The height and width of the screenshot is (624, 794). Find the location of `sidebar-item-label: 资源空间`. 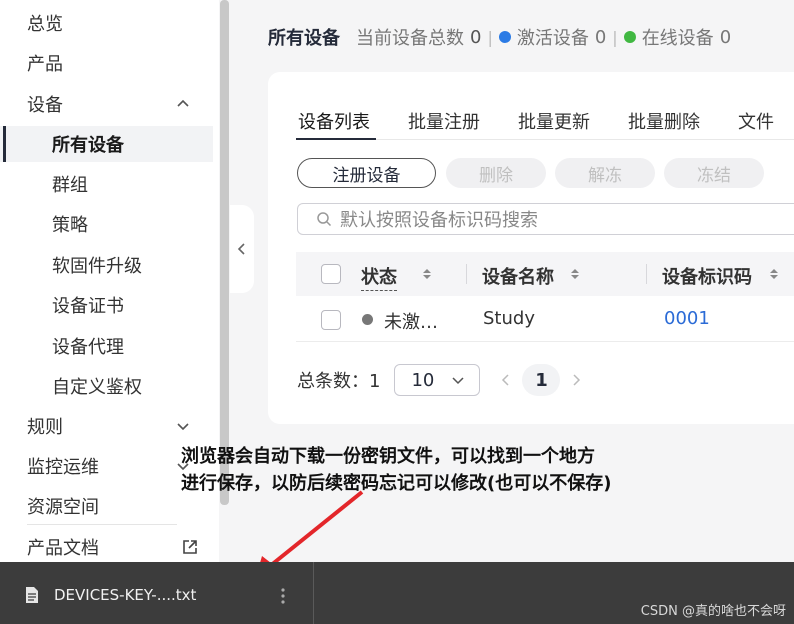

sidebar-item-label: 资源空间 is located at coordinates (63, 507).